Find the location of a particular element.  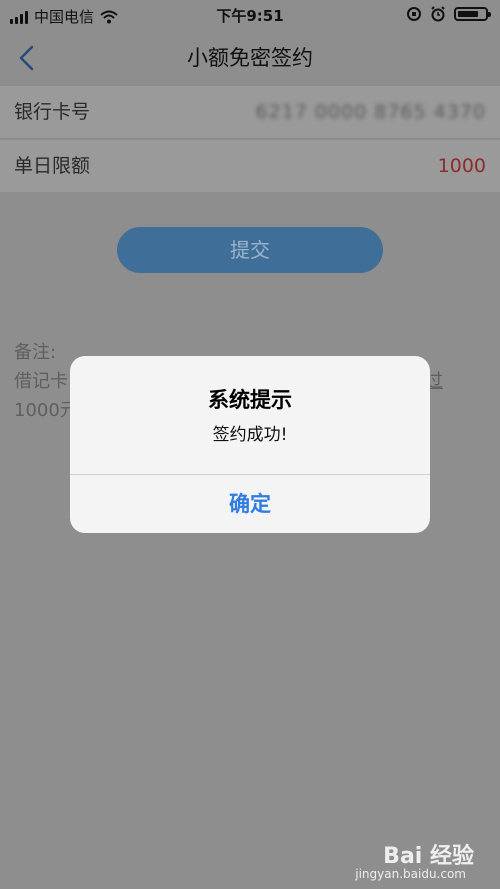

baidu-jingyan-logo: Bai 经验 is located at coordinates (428, 856).